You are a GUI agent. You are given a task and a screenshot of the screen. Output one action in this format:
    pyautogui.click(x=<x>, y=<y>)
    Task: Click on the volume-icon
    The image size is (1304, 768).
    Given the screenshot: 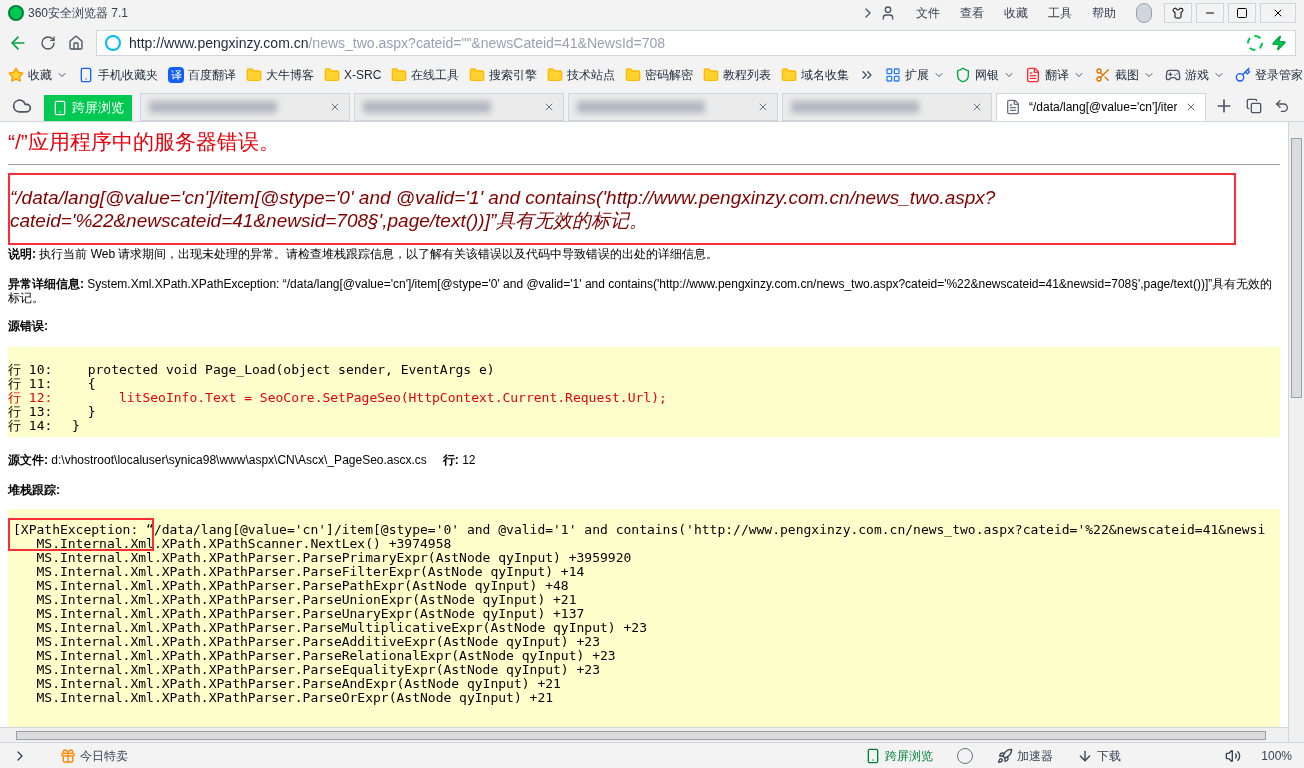 What is the action you would take?
    pyautogui.click(x=1233, y=755)
    